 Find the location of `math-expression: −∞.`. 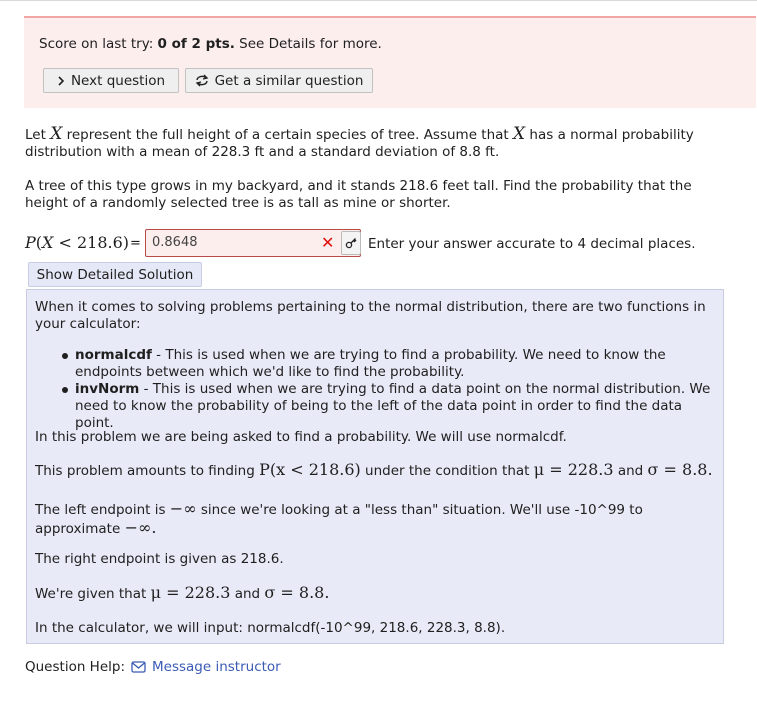

math-expression: −∞. is located at coordinates (140, 527).